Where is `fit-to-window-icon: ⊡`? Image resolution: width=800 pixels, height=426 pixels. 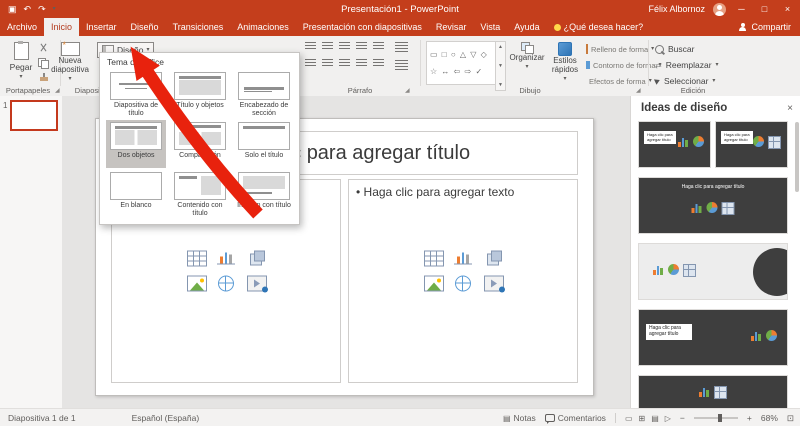 fit-to-window-icon: ⊡ is located at coordinates (790, 418).